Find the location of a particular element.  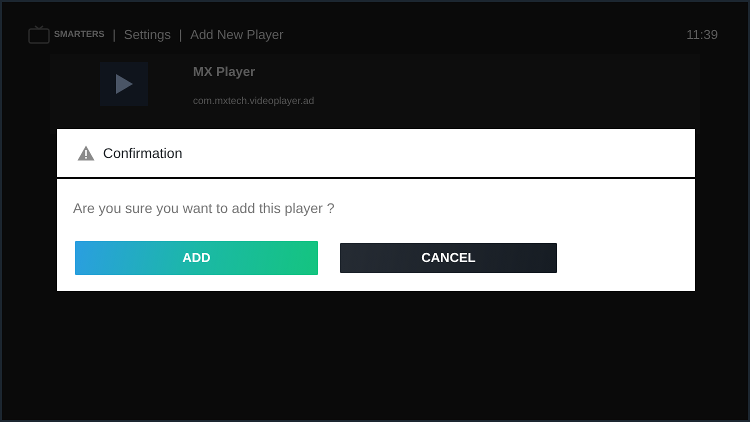

clock: 11:39 is located at coordinates (702, 35).